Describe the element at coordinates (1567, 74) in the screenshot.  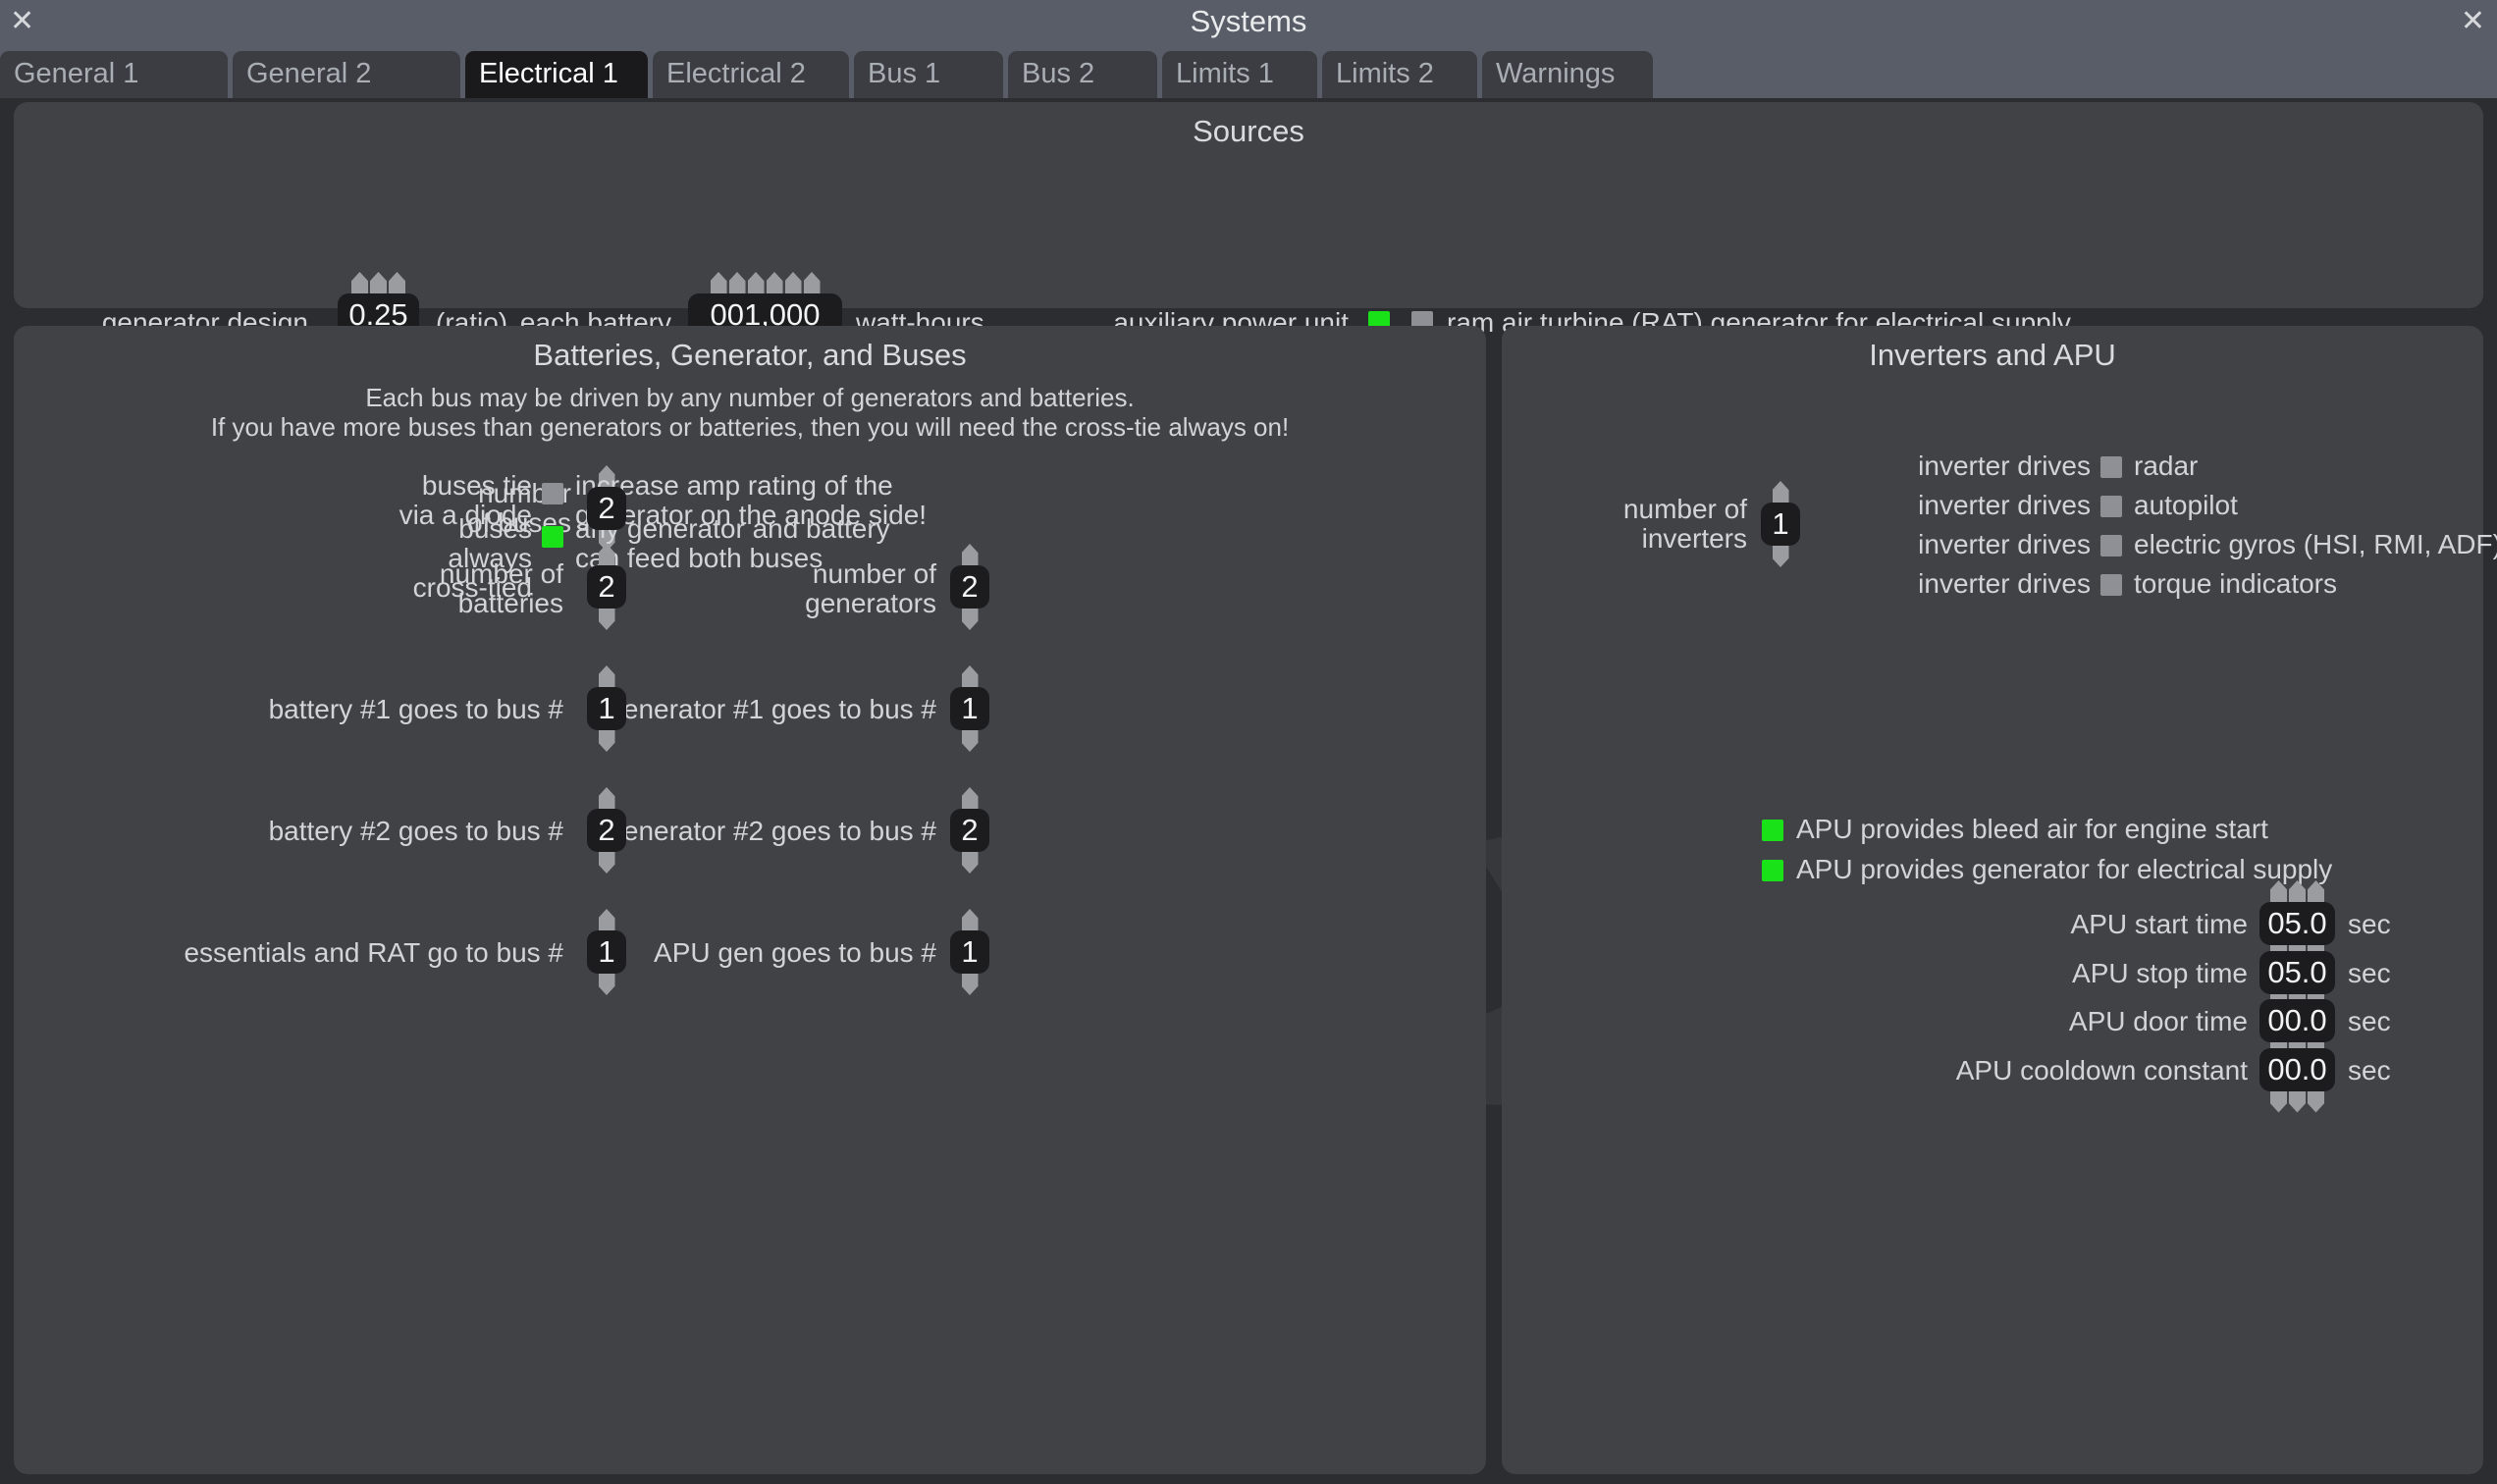
I see `tab-warnings: Warnings` at that location.